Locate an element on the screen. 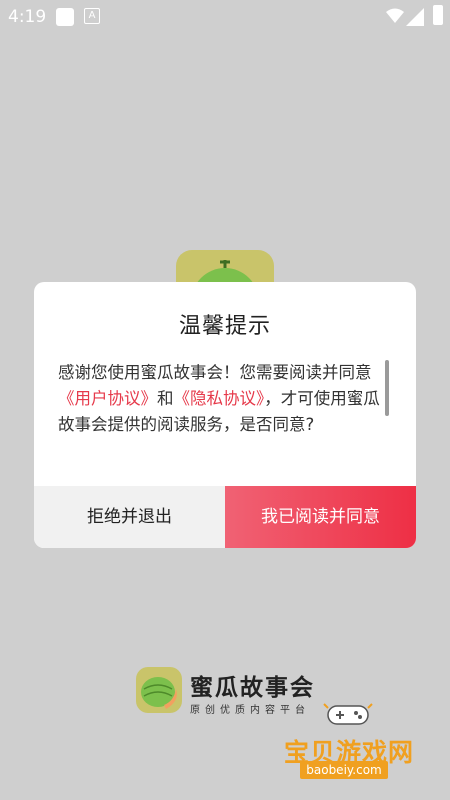  decline-button: 拒绝并退出 is located at coordinates (129, 517).